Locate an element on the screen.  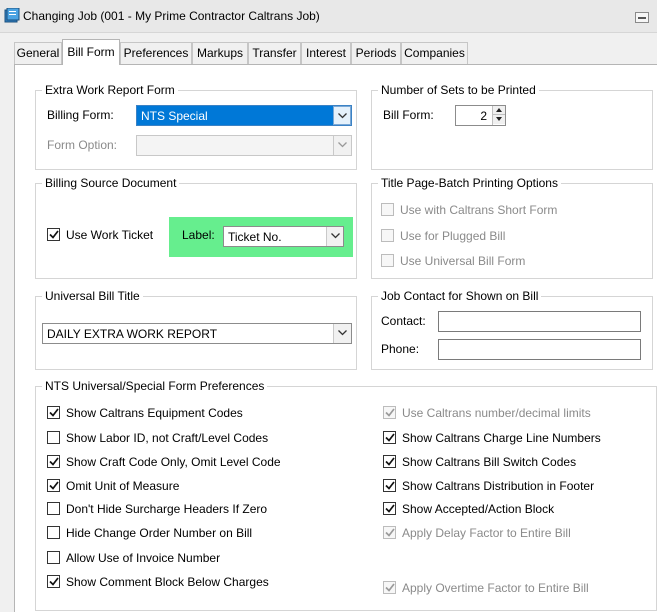
tab-bill-form: Bill Form is located at coordinates (91, 52).